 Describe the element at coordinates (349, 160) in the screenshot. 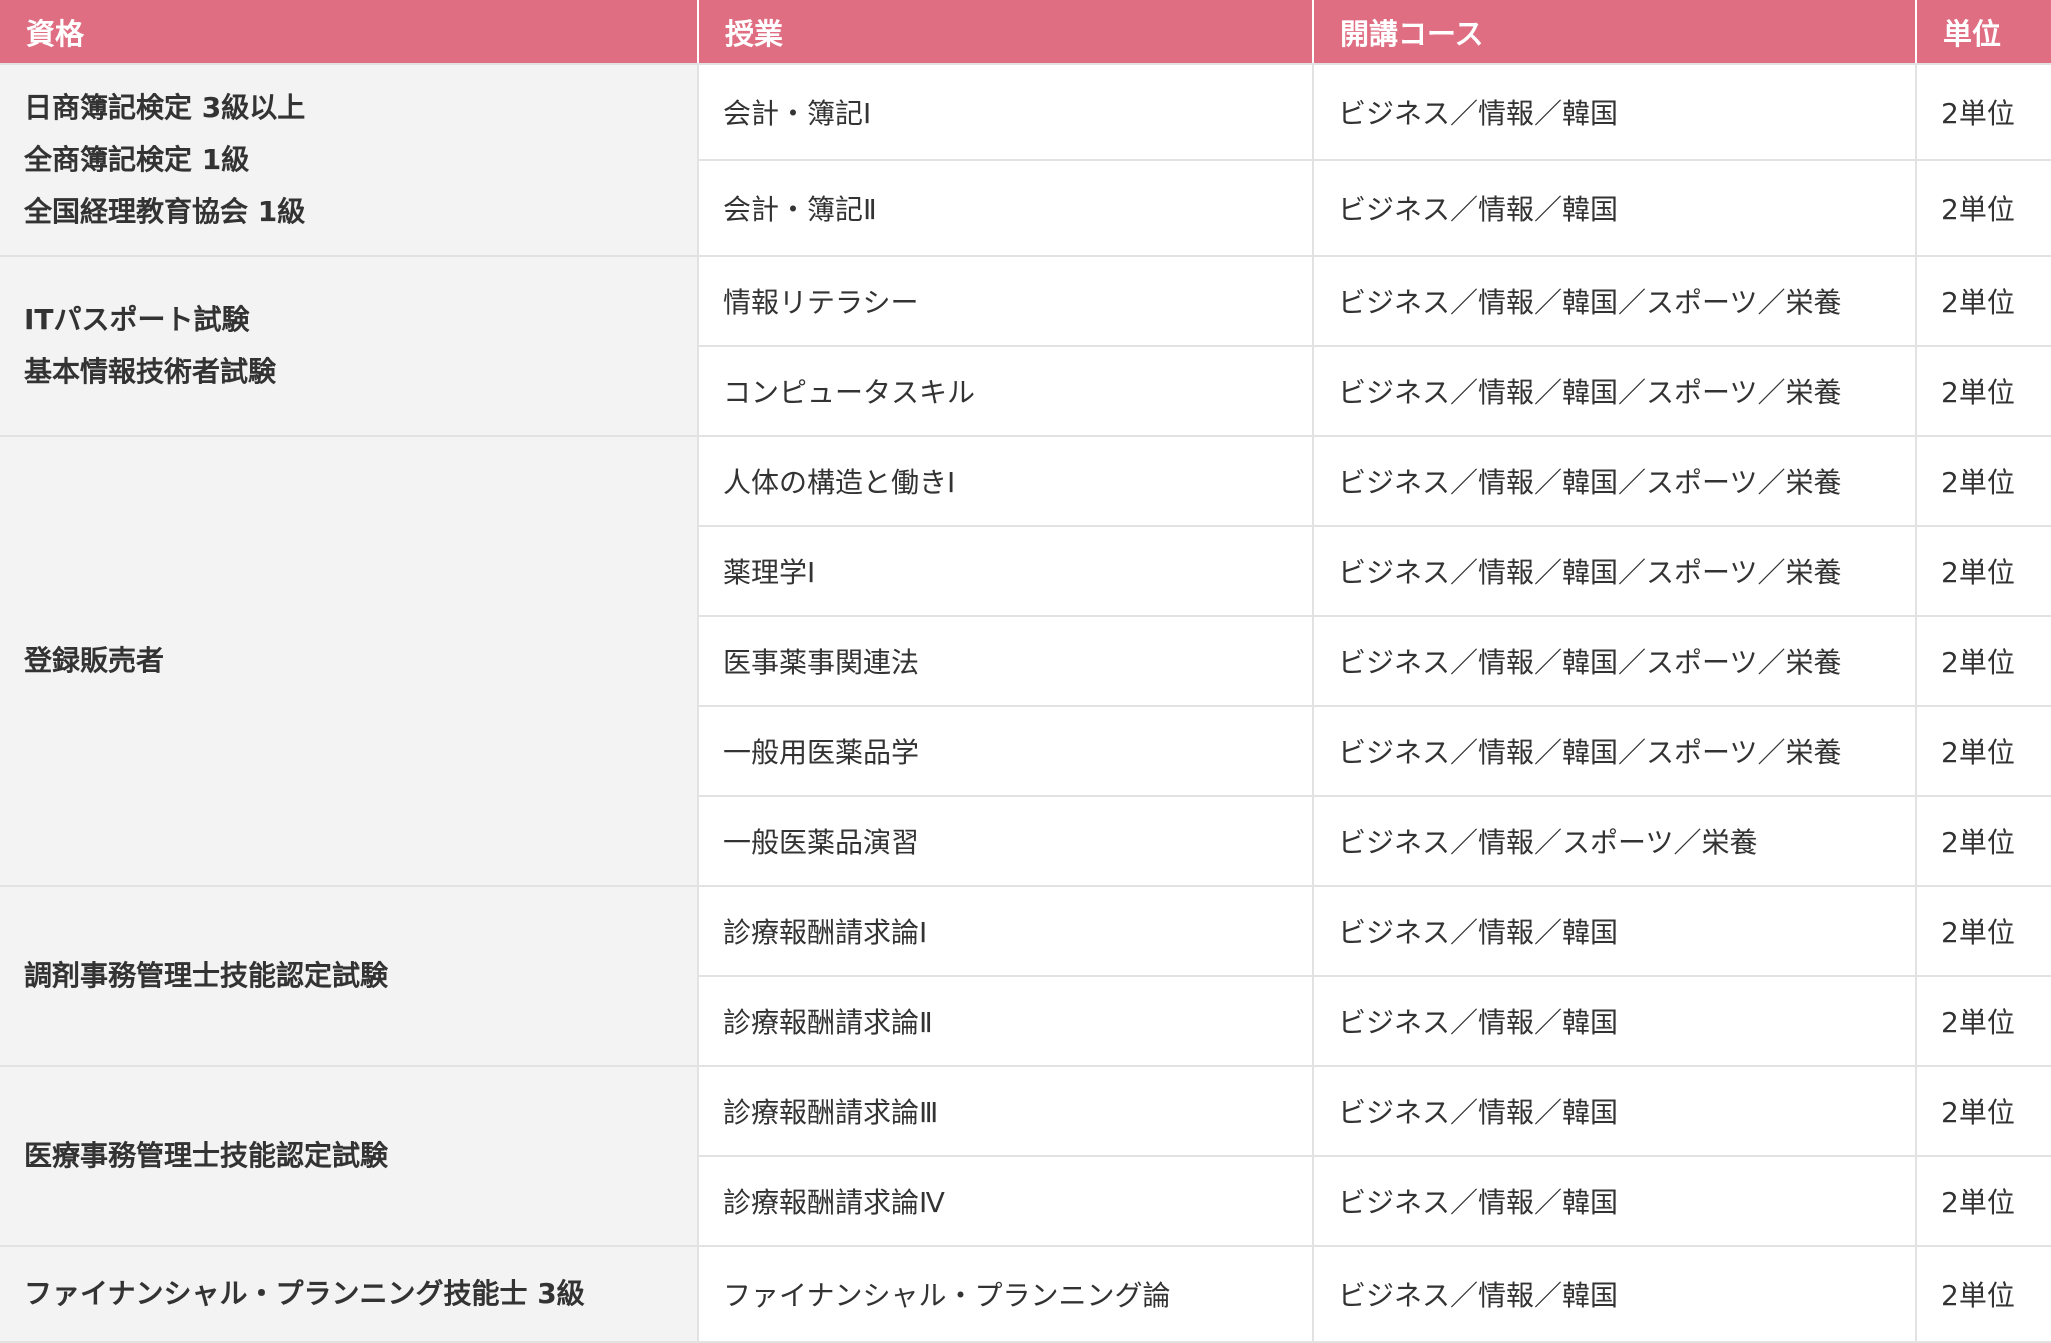

I see `qualification-cell: 日商簿記検定 3級以上 全商簿記検定 1級全国経理教育協会 1級` at that location.